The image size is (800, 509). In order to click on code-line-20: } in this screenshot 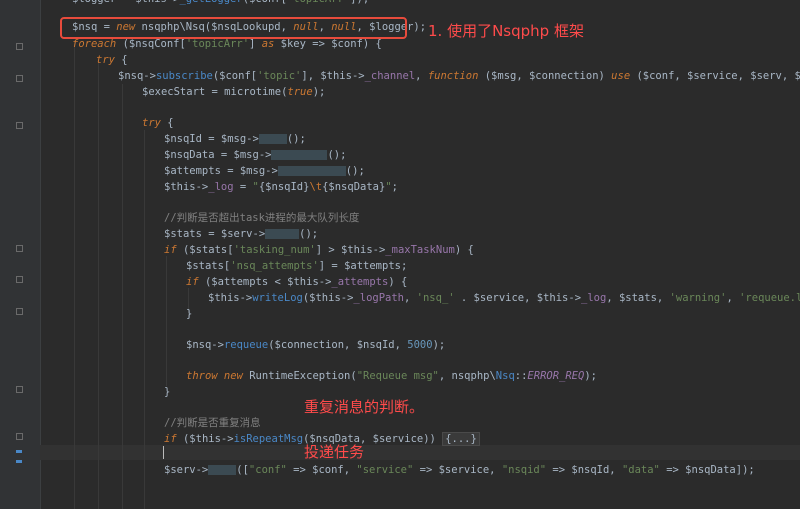, I will do `click(167, 392)`.